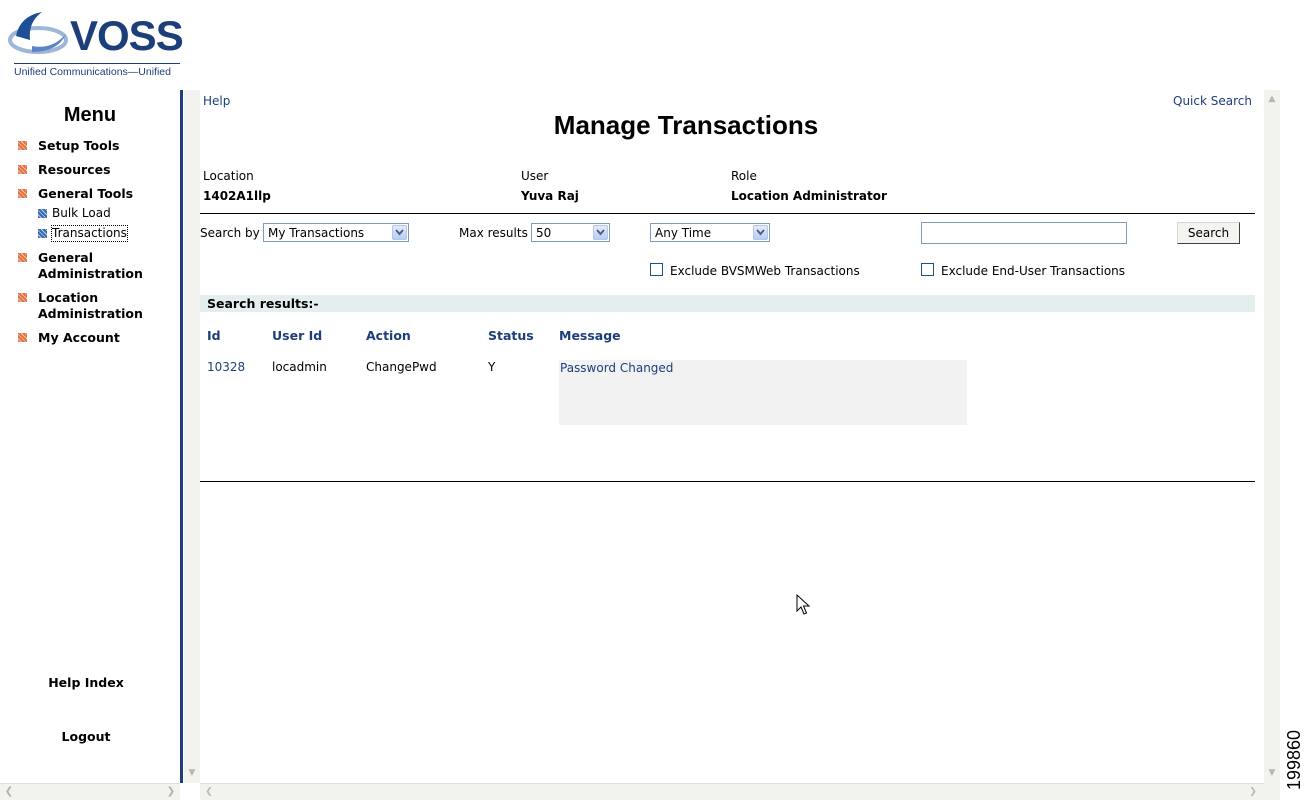 Image resolution: width=1306 pixels, height=800 pixels. What do you see at coordinates (809, 196) in the screenshot?
I see `role-value: Location Administrator` at bounding box center [809, 196].